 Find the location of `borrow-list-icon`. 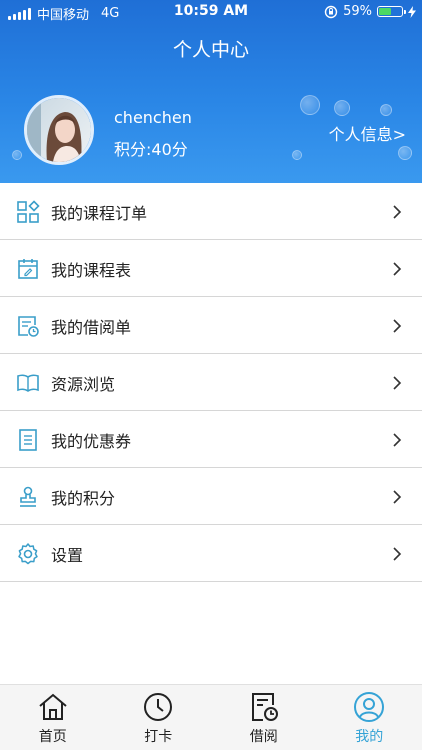

borrow-list-icon is located at coordinates (28, 326).